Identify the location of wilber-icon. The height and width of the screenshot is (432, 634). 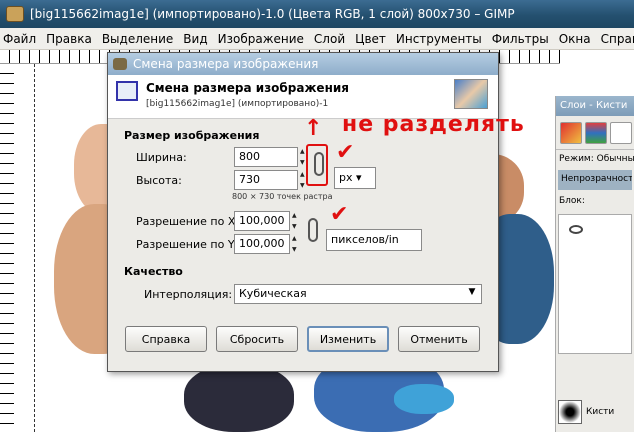
(120, 64).